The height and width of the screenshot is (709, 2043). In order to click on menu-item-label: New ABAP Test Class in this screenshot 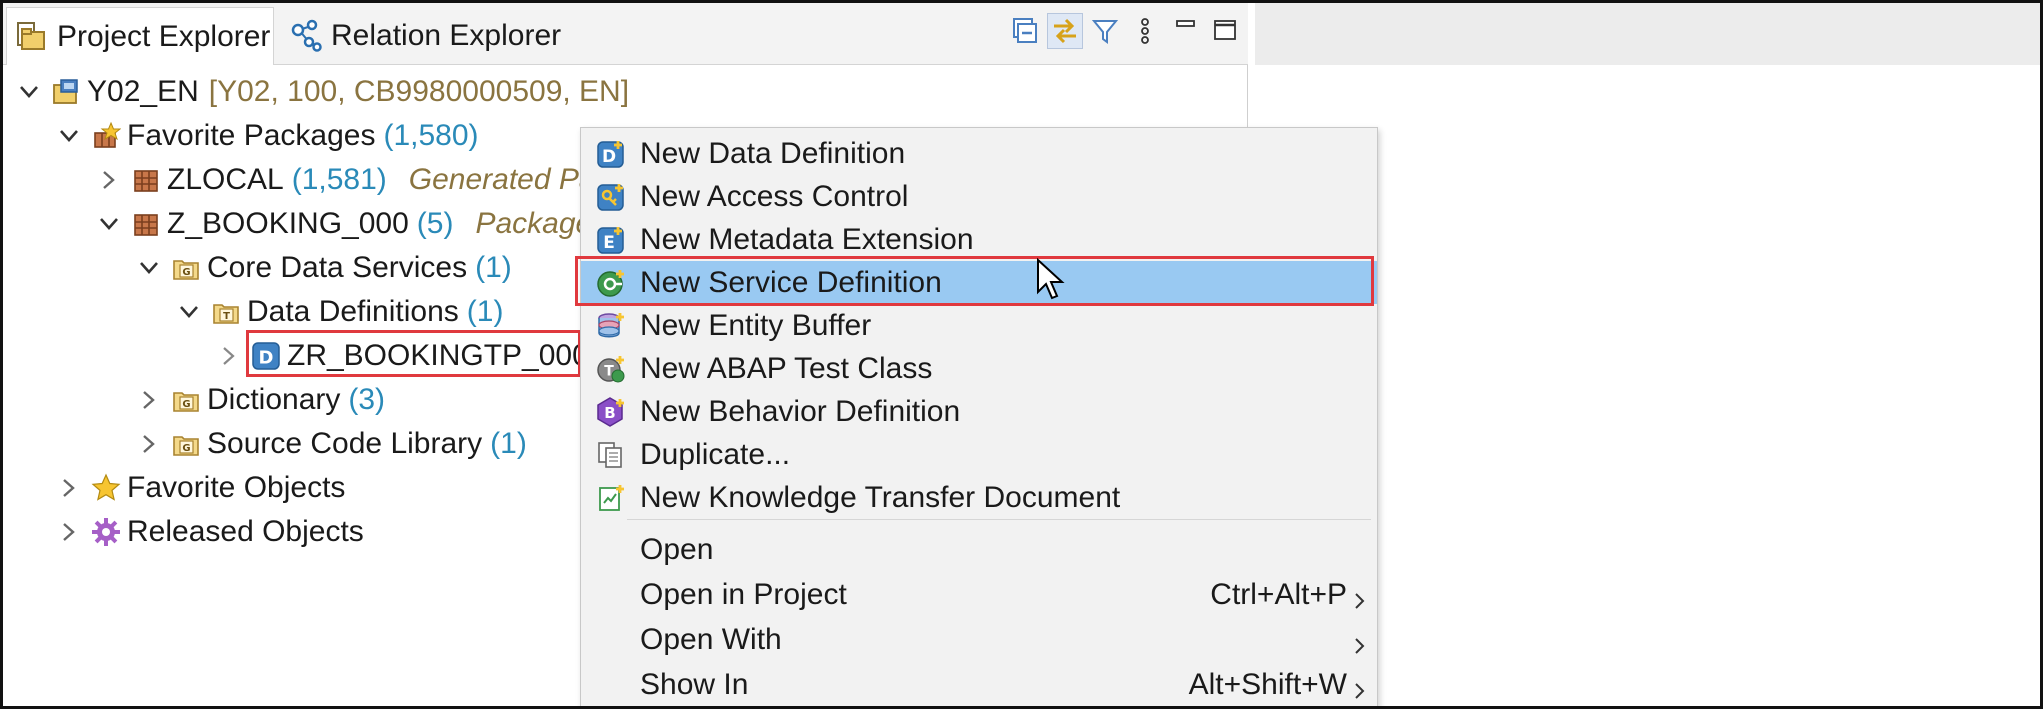, I will do `click(786, 368)`.